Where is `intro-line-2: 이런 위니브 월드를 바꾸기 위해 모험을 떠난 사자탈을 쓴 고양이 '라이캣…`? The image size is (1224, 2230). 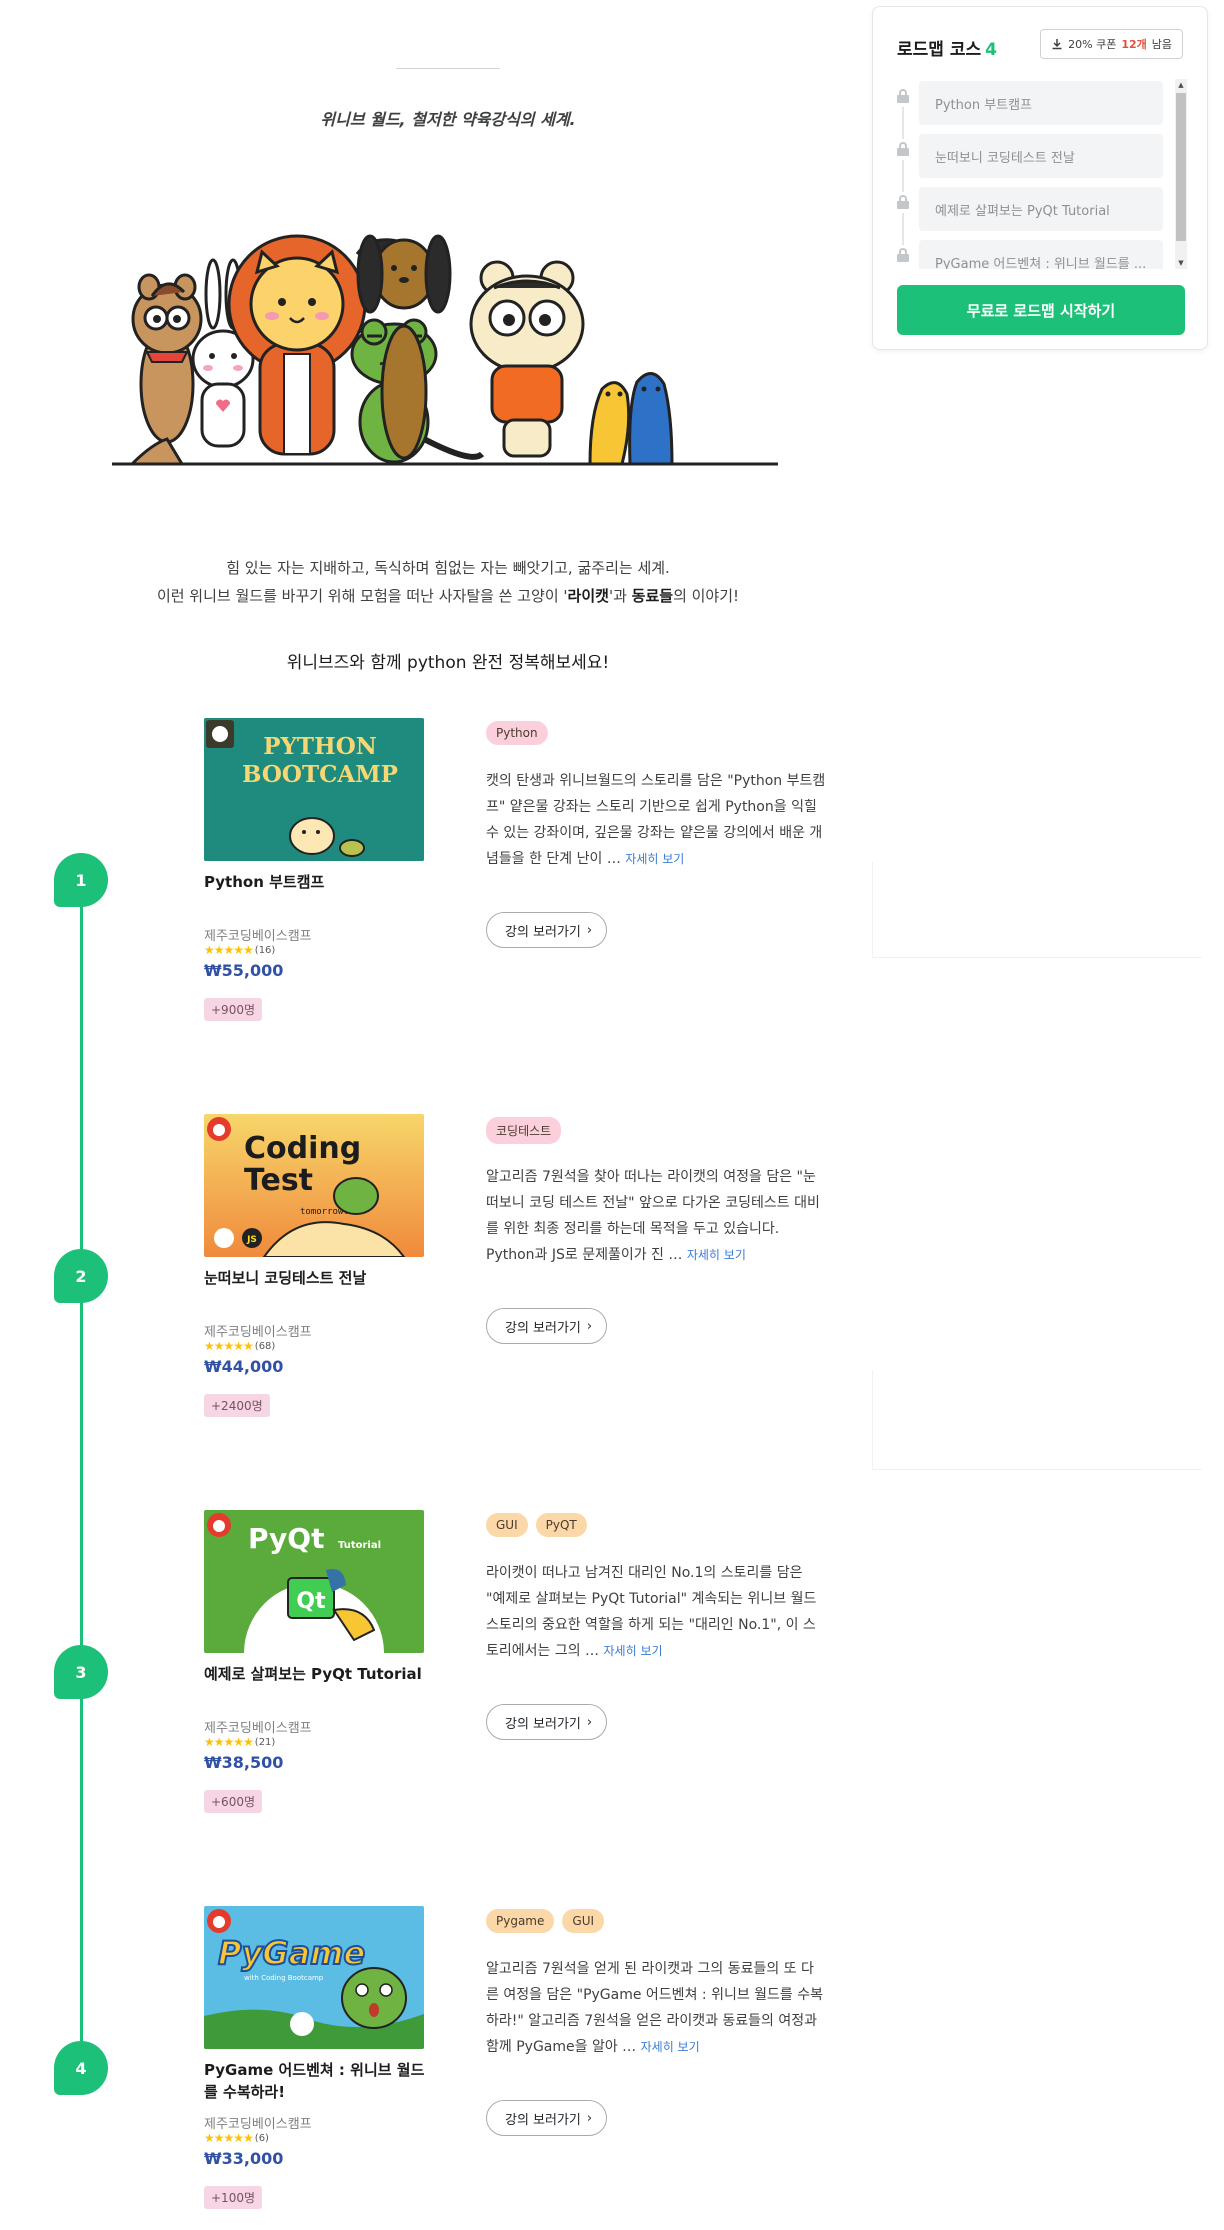 intro-line-2: 이런 위니브 월드를 바꾸기 위해 모험을 떠난 사자탈을 쓴 고양이 '라이캣… is located at coordinates (448, 596).